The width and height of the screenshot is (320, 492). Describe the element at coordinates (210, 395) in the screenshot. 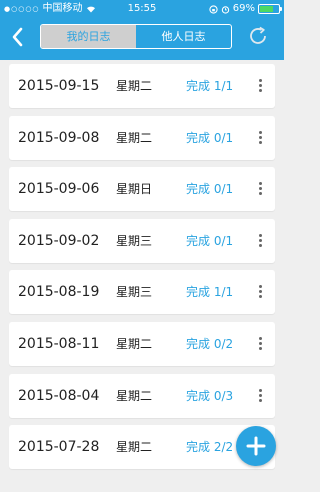

I see `log-status: 完成 0/3` at that location.